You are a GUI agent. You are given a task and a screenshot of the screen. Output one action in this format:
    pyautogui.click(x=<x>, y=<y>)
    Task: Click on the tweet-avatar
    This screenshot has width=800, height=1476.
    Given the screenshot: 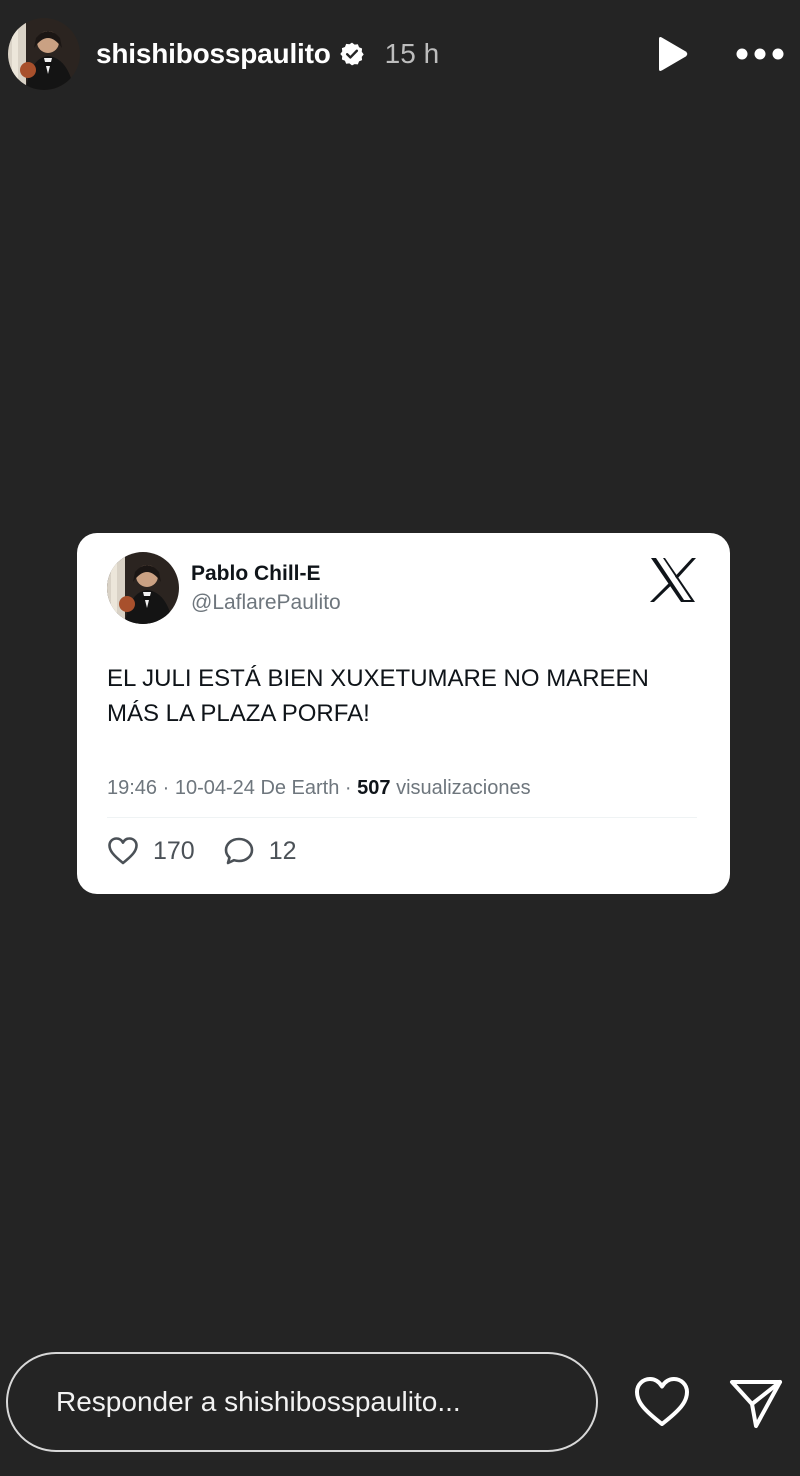 What is the action you would take?
    pyautogui.click(x=143, y=588)
    